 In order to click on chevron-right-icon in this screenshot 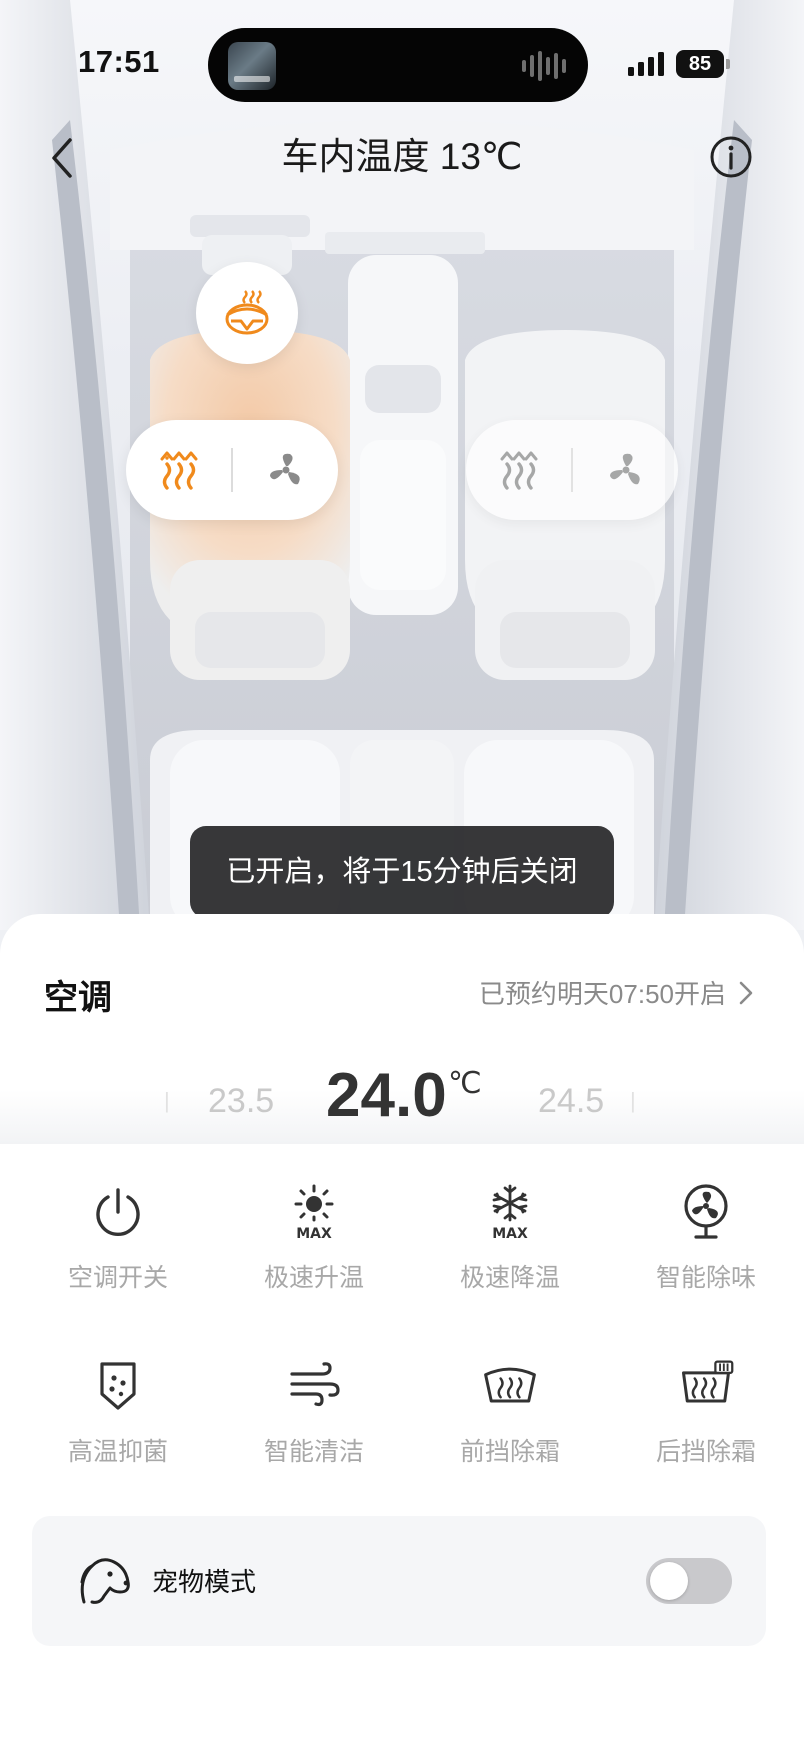, I will do `click(746, 992)`.